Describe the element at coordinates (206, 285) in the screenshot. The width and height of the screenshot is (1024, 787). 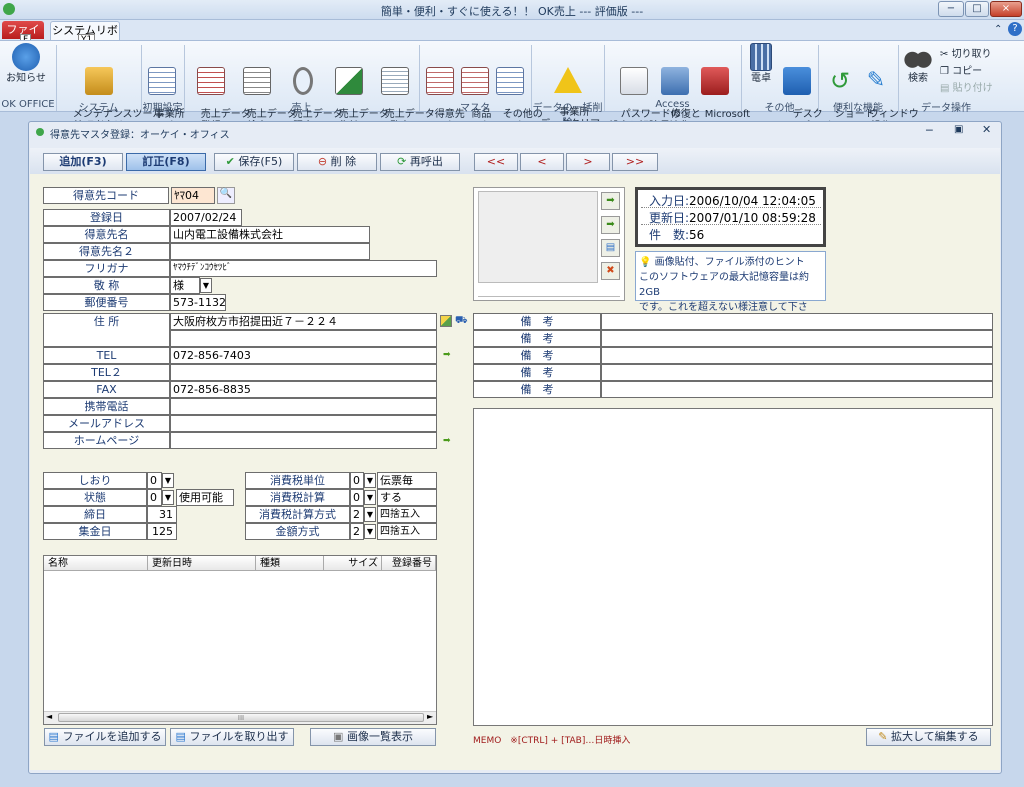
I see `honorific-dropdown: ▼` at that location.